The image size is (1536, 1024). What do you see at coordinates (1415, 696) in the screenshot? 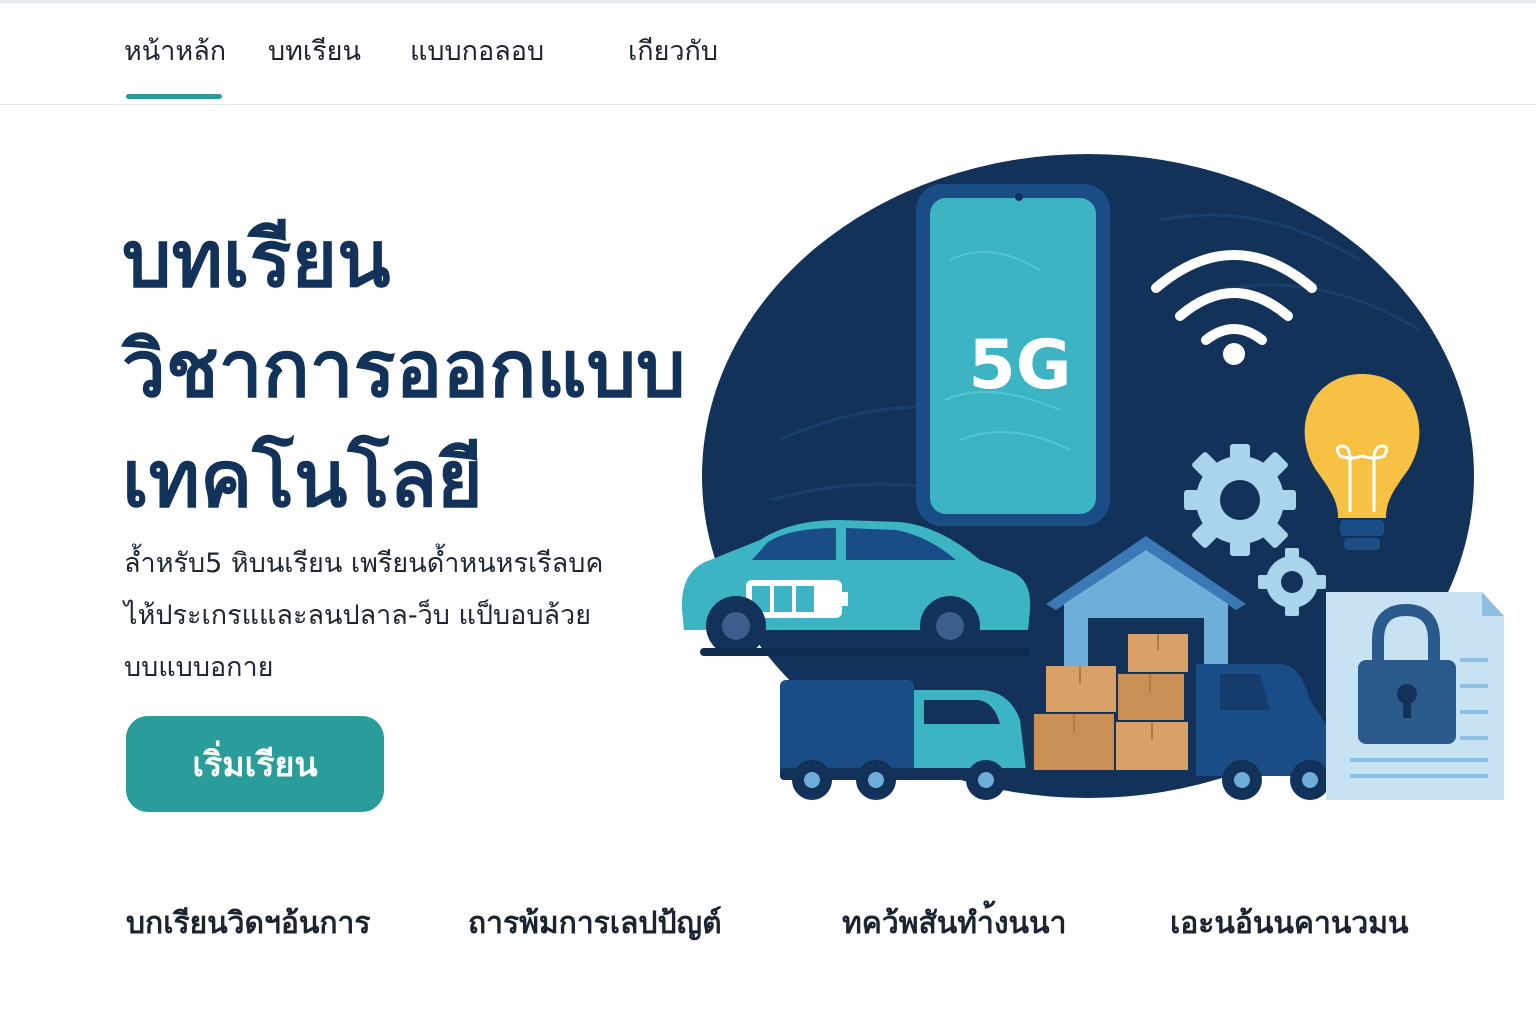
I see `document-lock-icon` at bounding box center [1415, 696].